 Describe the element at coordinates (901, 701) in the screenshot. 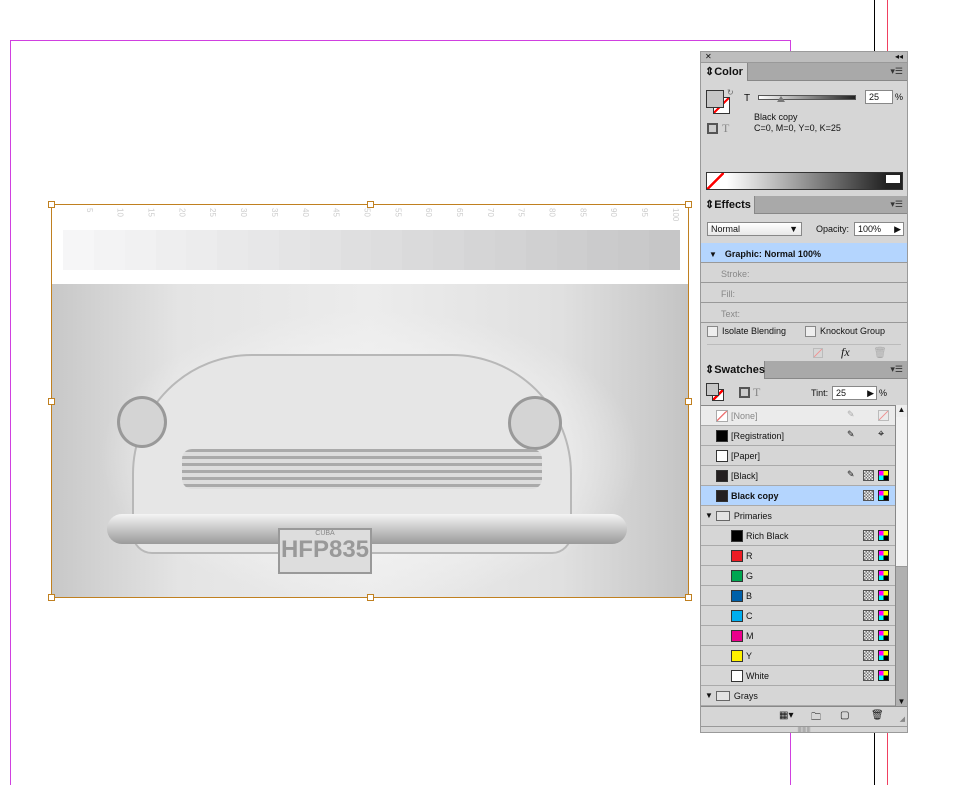

I see `scroll-down-icon: ▼` at that location.